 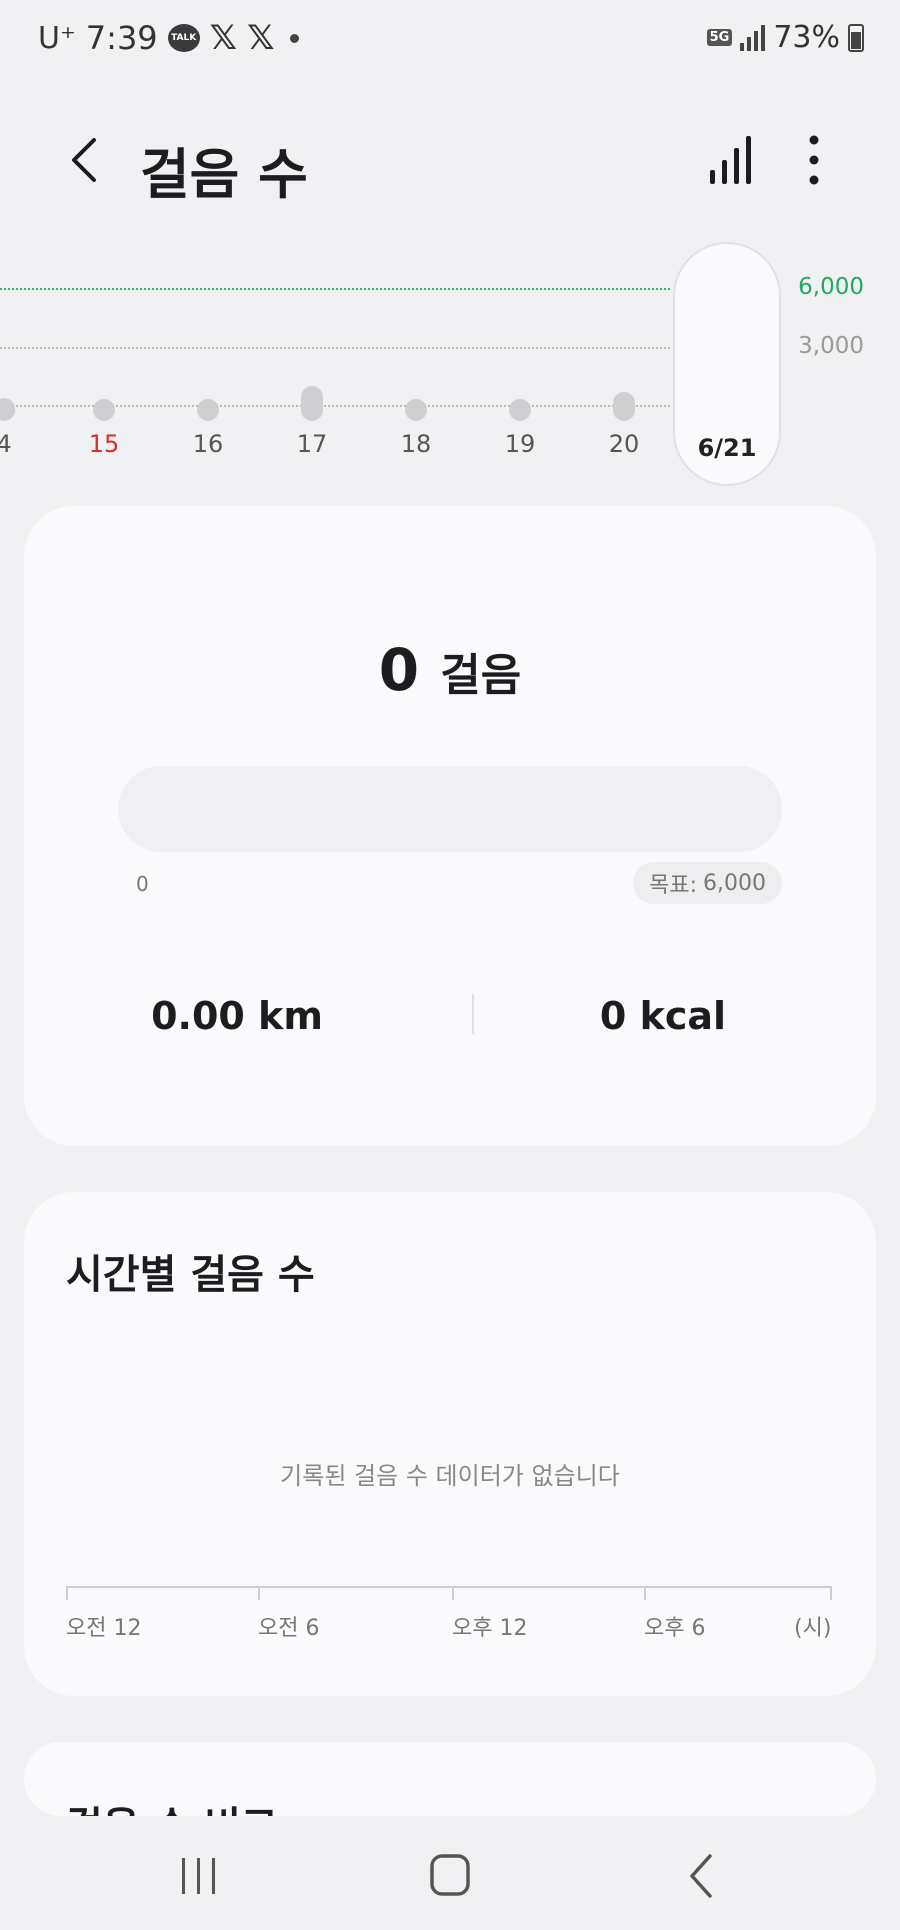 What do you see at coordinates (663, 1016) in the screenshot?
I see `calories-value: 0 kcal` at bounding box center [663, 1016].